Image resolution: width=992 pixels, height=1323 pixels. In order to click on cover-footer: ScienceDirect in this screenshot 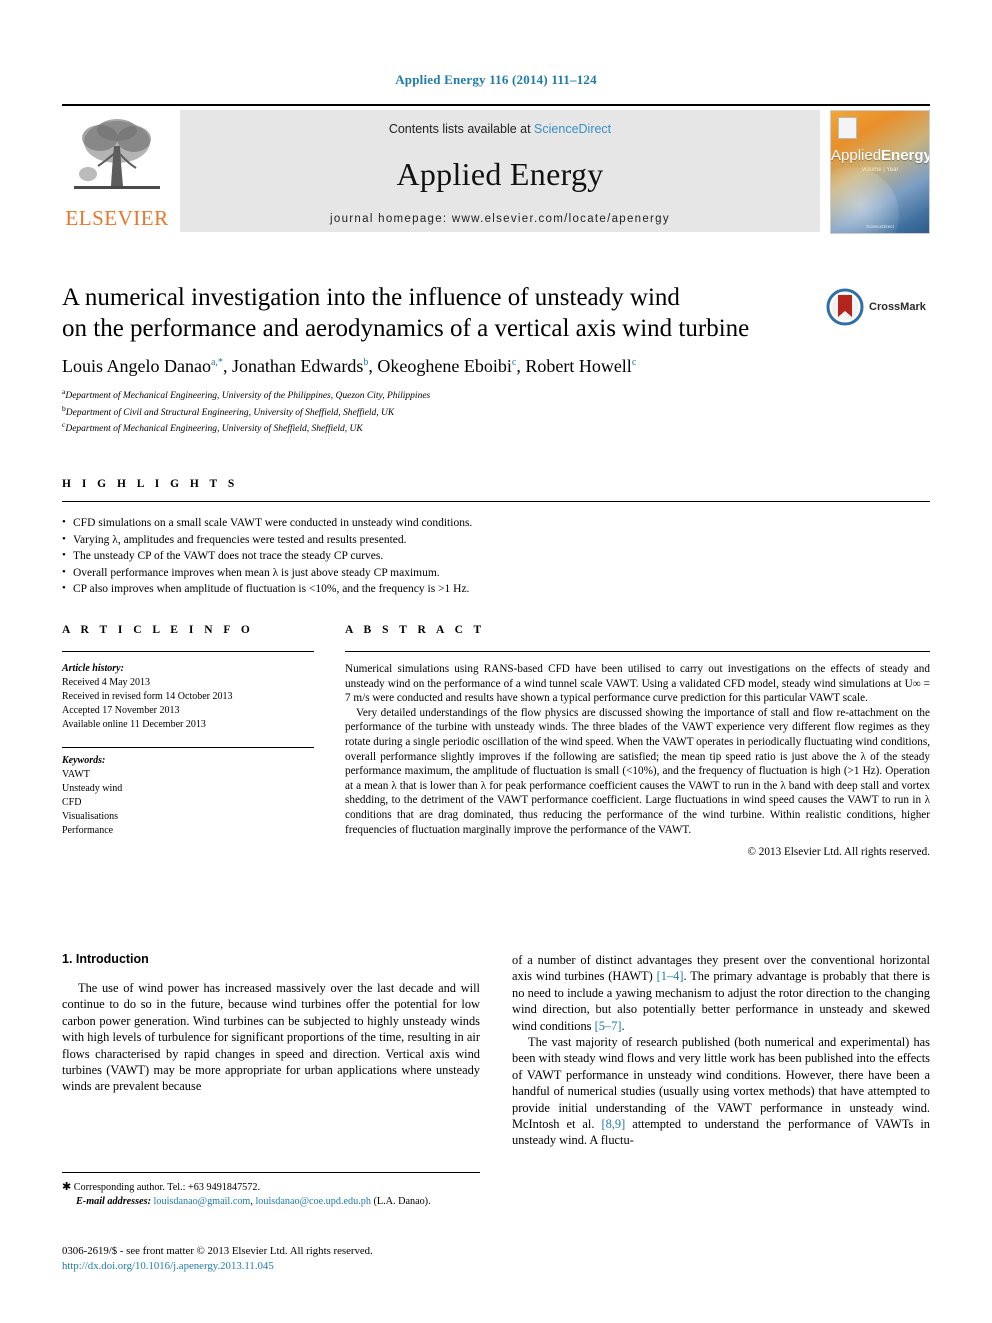, I will do `click(880, 226)`.